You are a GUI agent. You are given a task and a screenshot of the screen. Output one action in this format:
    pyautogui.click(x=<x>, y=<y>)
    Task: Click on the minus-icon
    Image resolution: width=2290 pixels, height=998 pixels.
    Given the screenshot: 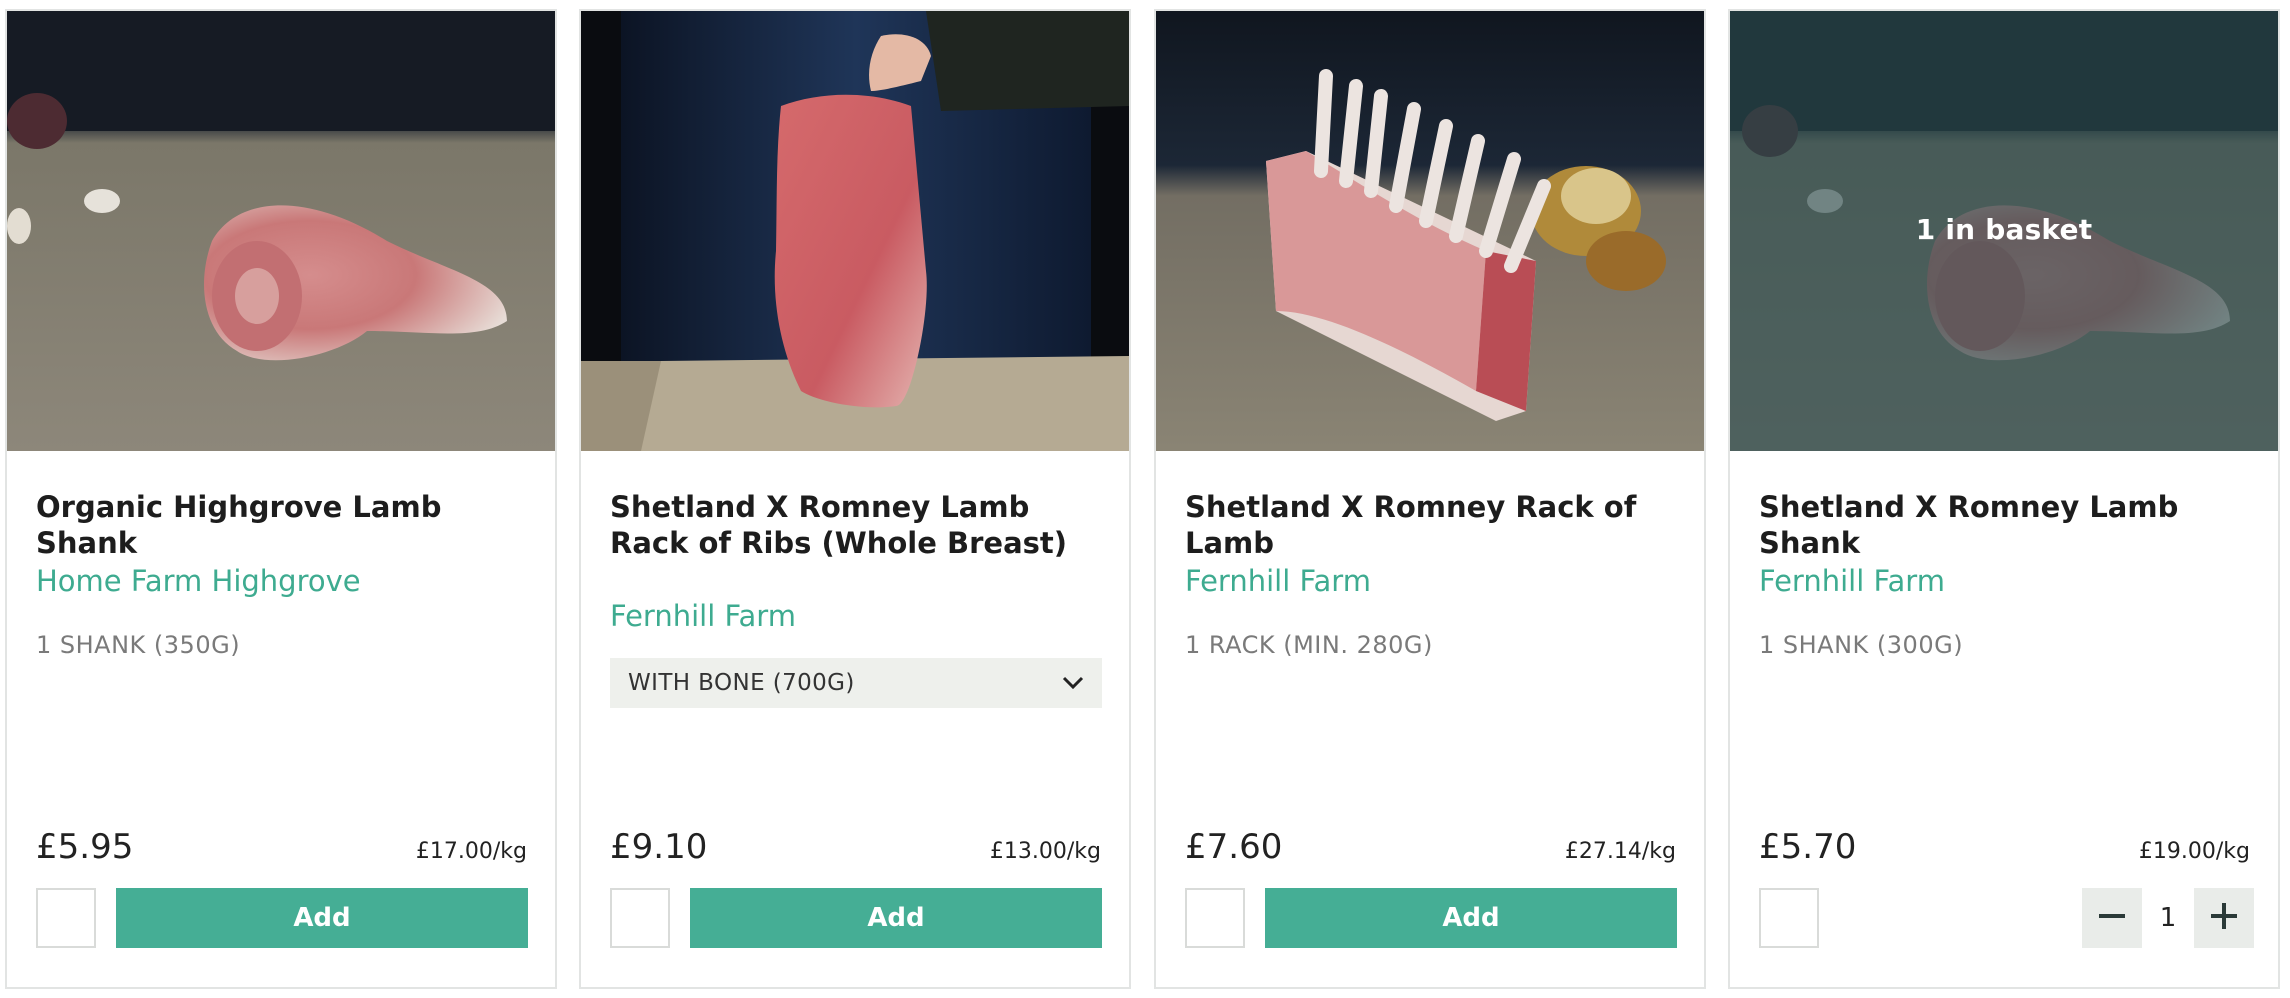 What is the action you would take?
    pyautogui.click(x=2112, y=918)
    